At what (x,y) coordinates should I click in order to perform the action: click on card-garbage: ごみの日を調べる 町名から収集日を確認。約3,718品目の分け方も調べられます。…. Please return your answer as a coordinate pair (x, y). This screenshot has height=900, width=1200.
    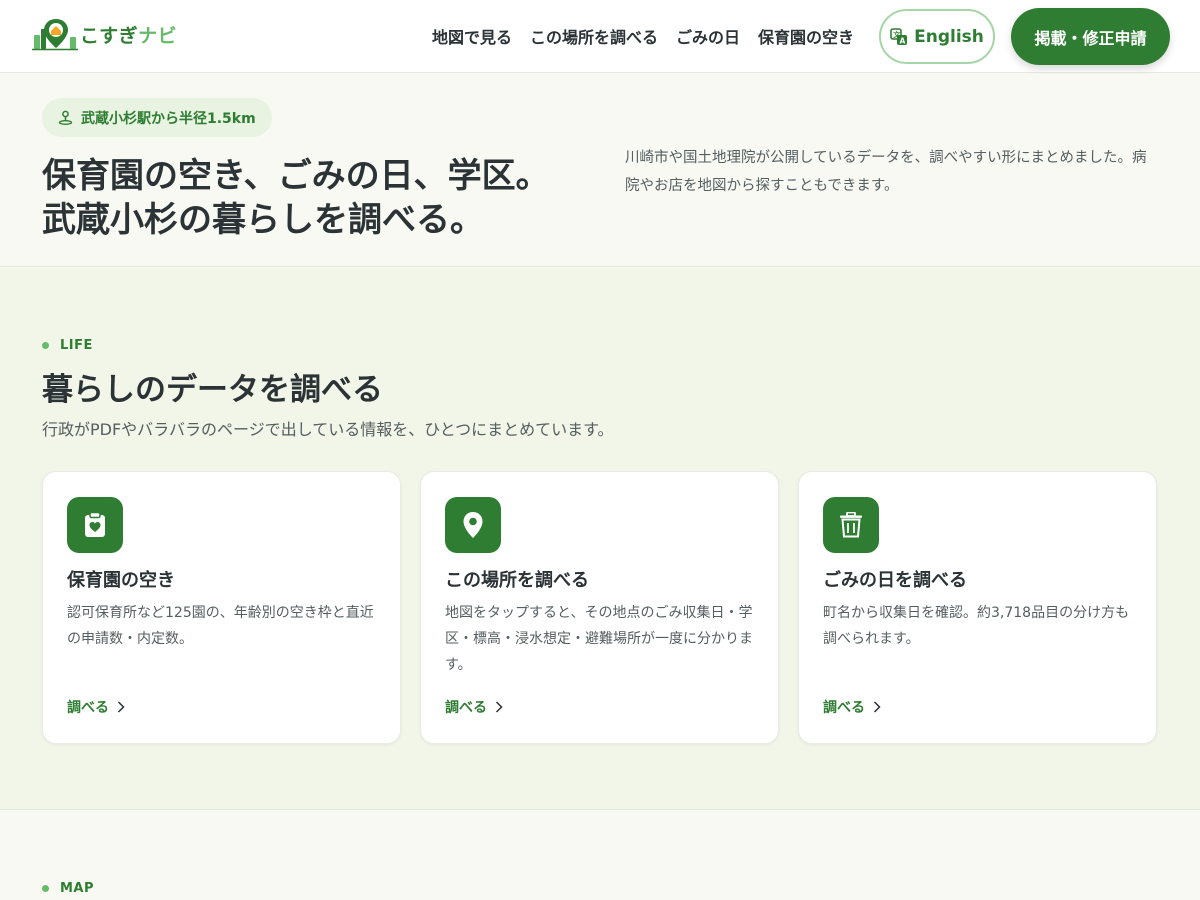
    Looking at the image, I should click on (977, 607).